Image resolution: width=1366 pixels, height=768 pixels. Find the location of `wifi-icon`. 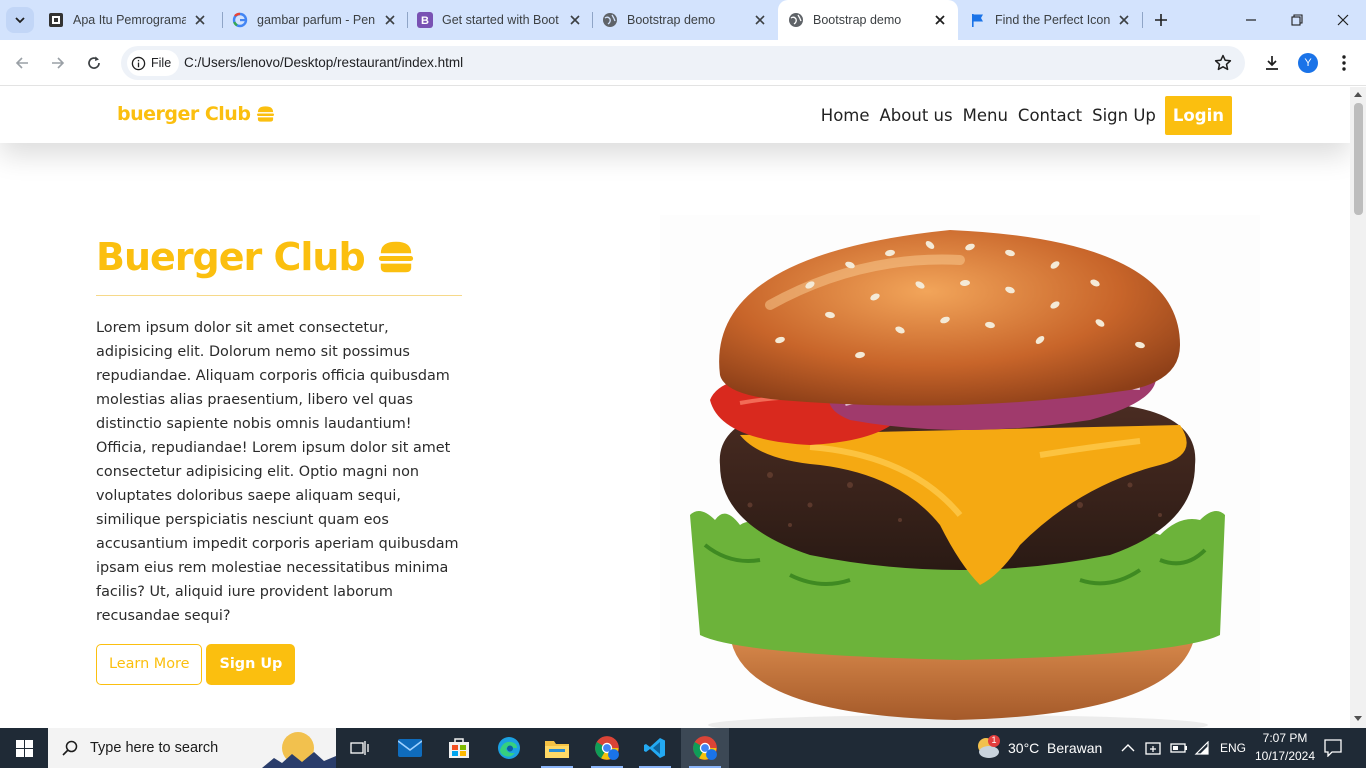

wifi-icon is located at coordinates (1202, 748).